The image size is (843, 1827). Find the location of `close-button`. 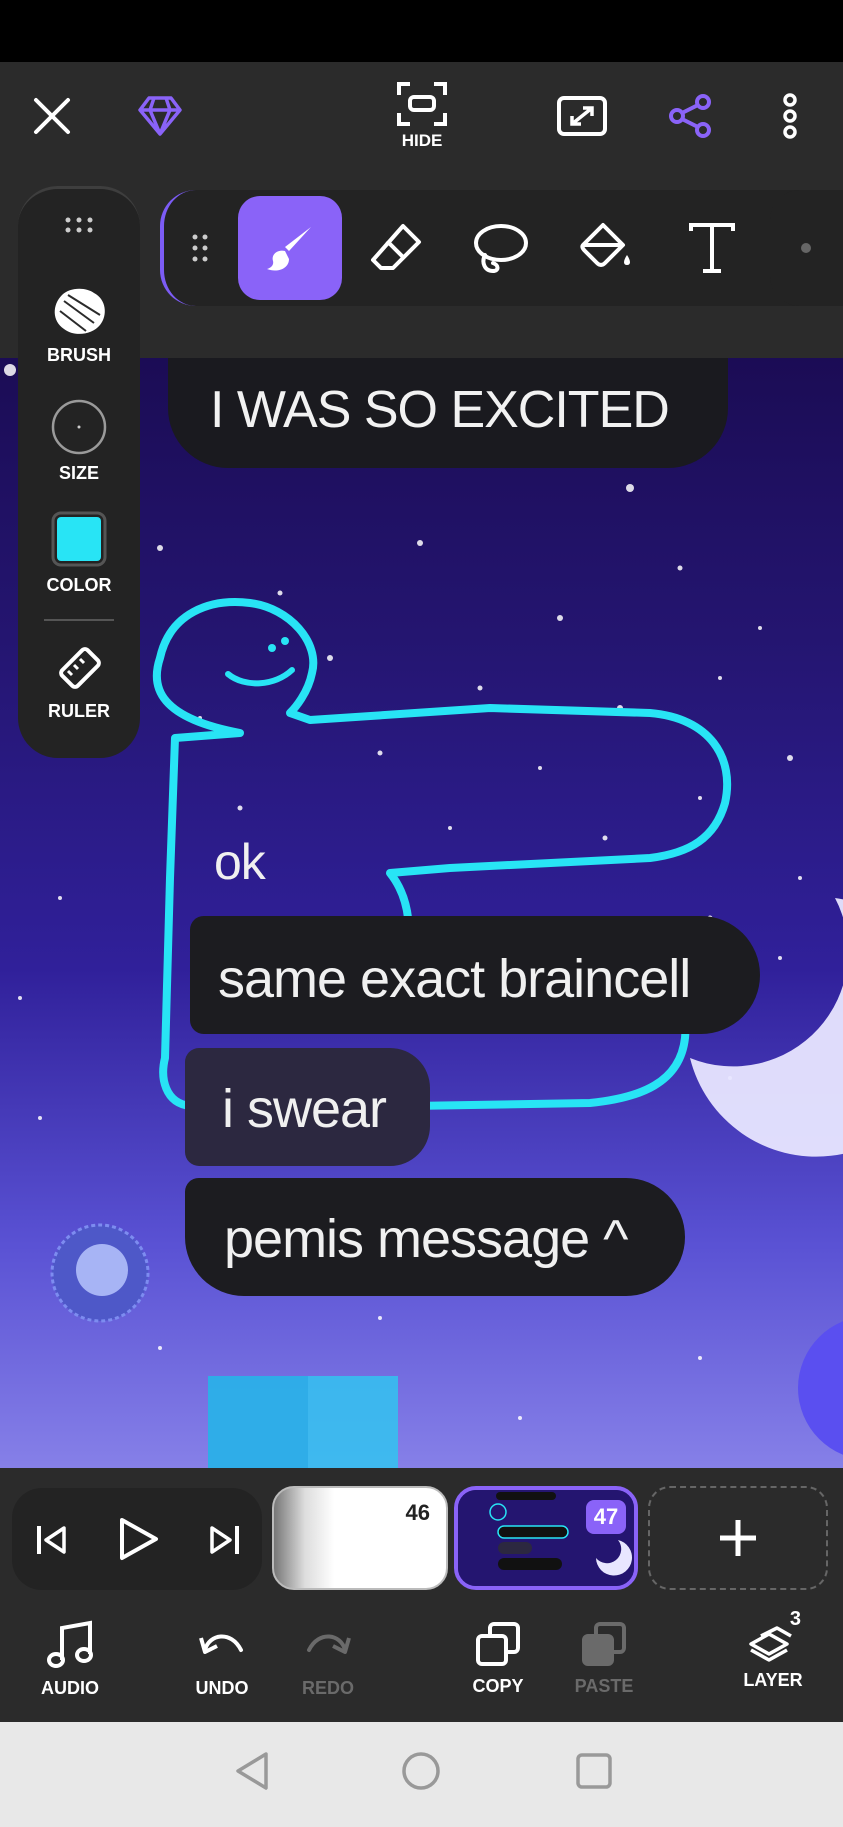

close-button is located at coordinates (52, 116).